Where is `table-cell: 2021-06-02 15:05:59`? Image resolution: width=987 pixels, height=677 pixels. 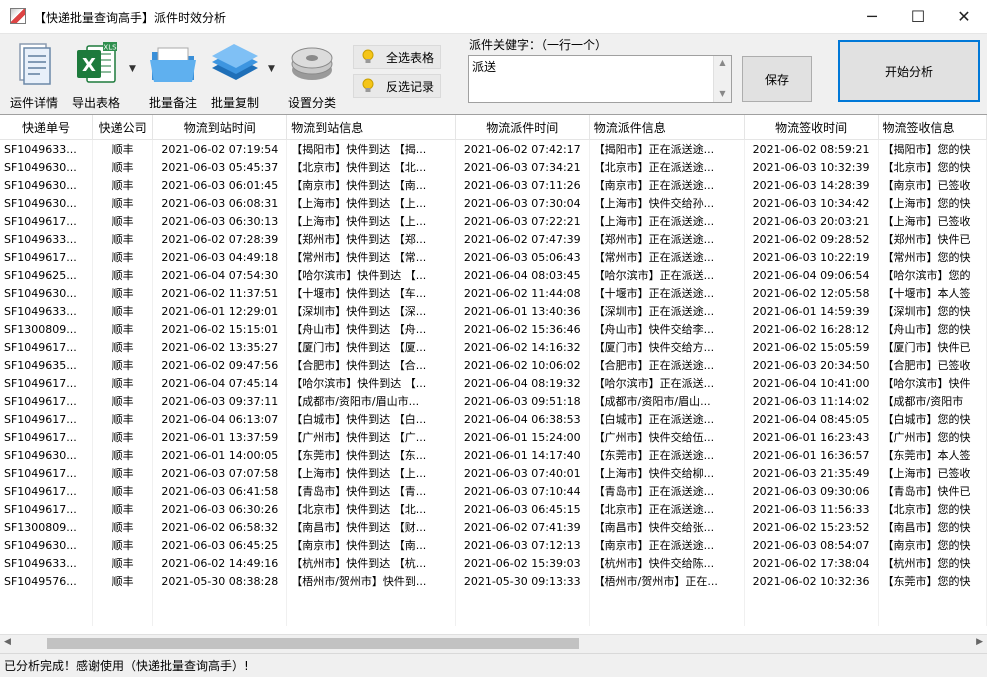 table-cell: 2021-06-02 15:05:59 is located at coordinates (811, 347).